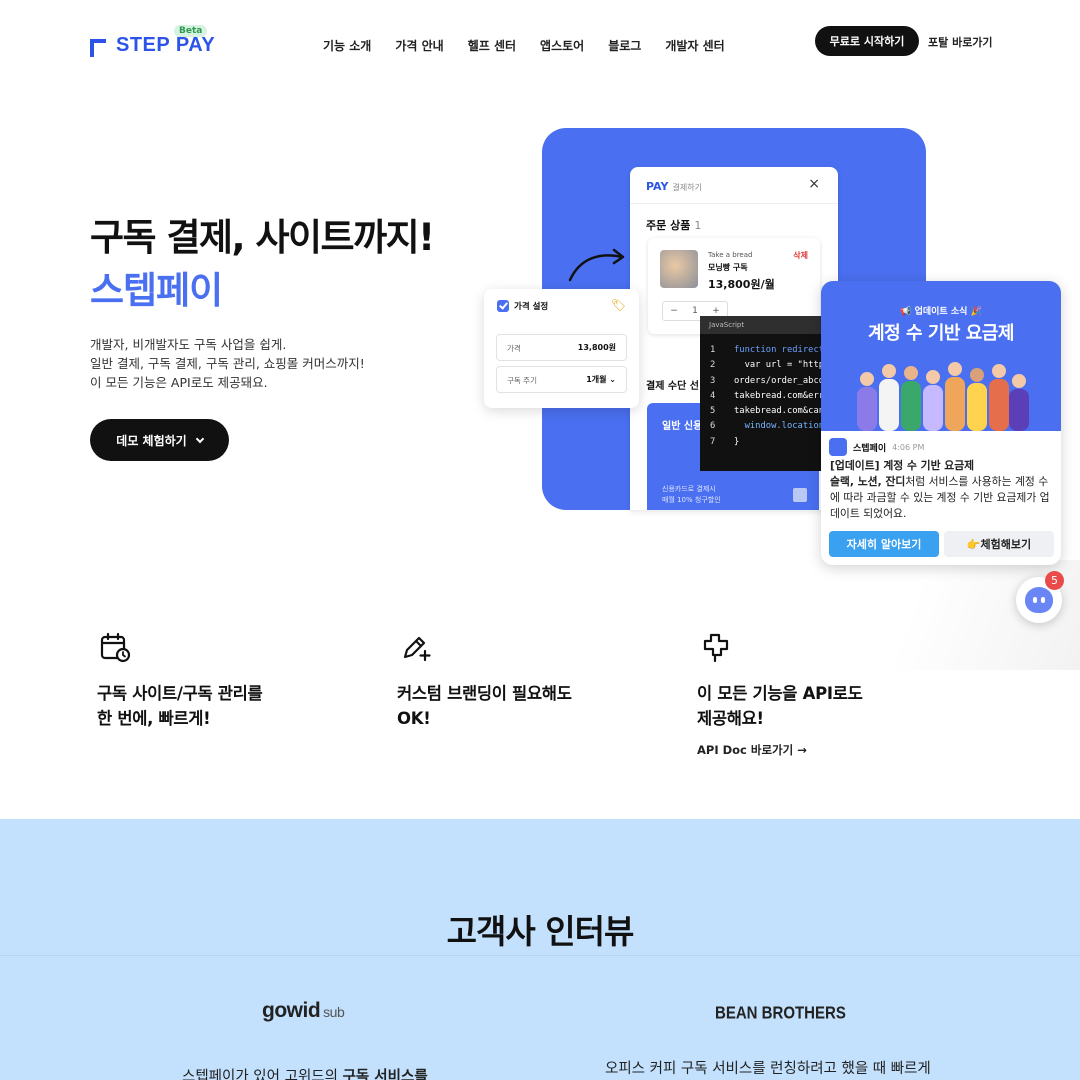 Image resolution: width=1080 pixels, height=1080 pixels. Describe the element at coordinates (716, 311) in the screenshot. I see `plus-icon: +` at that location.